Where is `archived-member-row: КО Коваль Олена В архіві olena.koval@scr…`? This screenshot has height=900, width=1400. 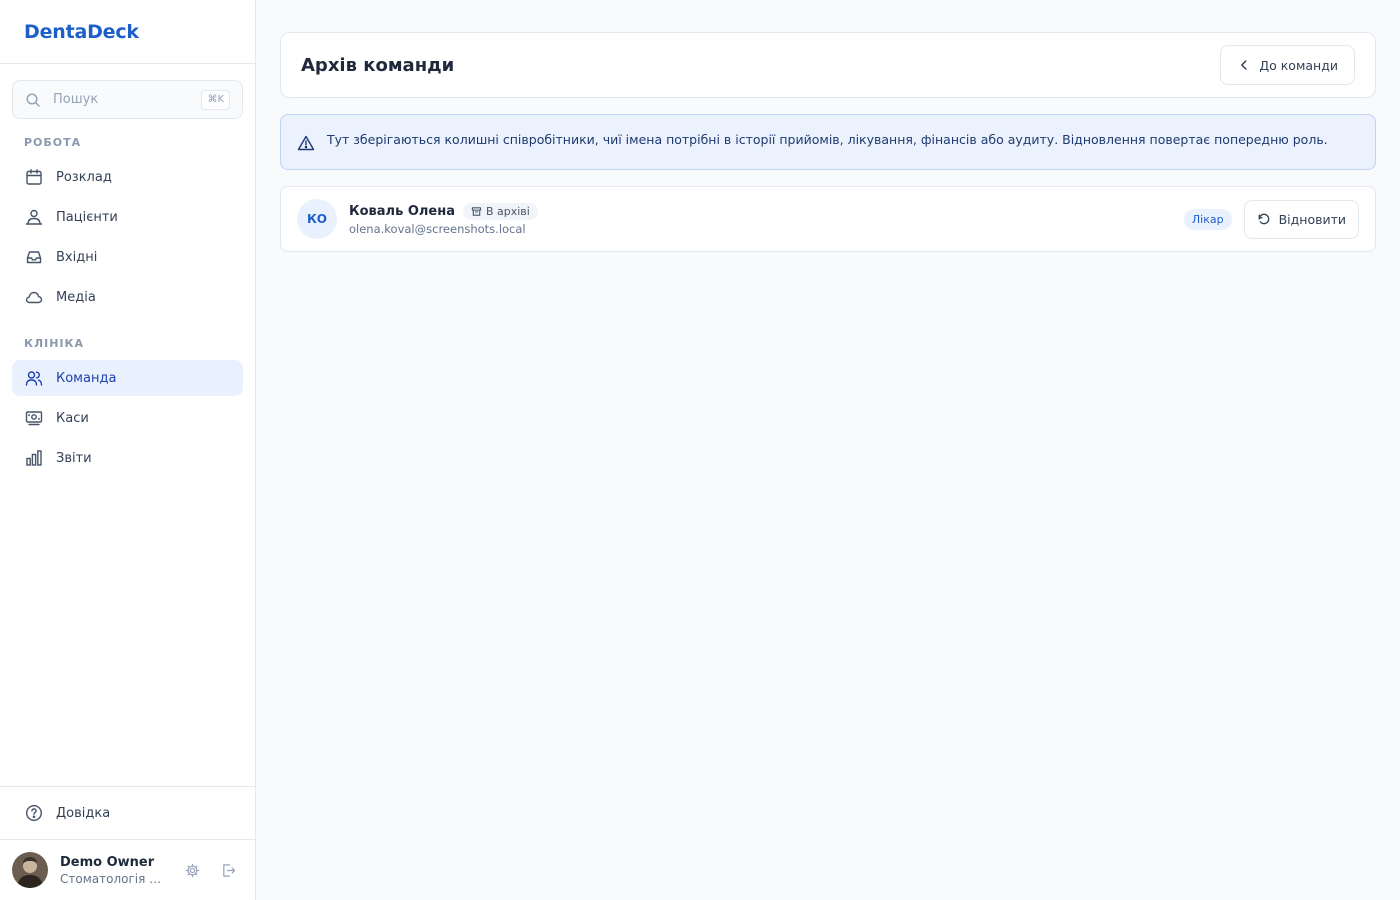
archived-member-row: КО Коваль Олена В архіві olena.koval@scr… is located at coordinates (828, 219).